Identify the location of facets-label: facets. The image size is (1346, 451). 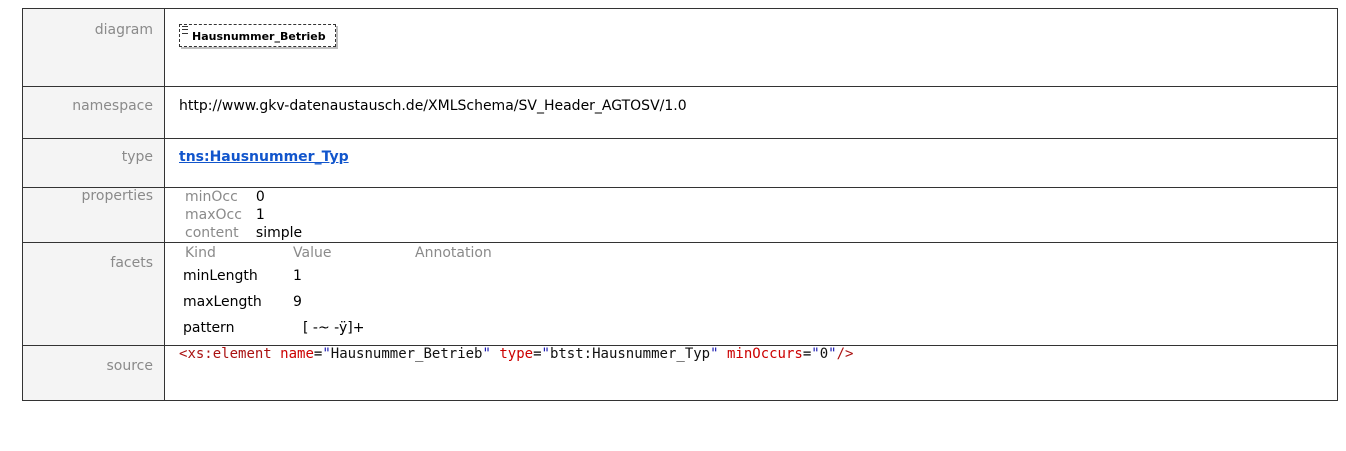
(93, 294).